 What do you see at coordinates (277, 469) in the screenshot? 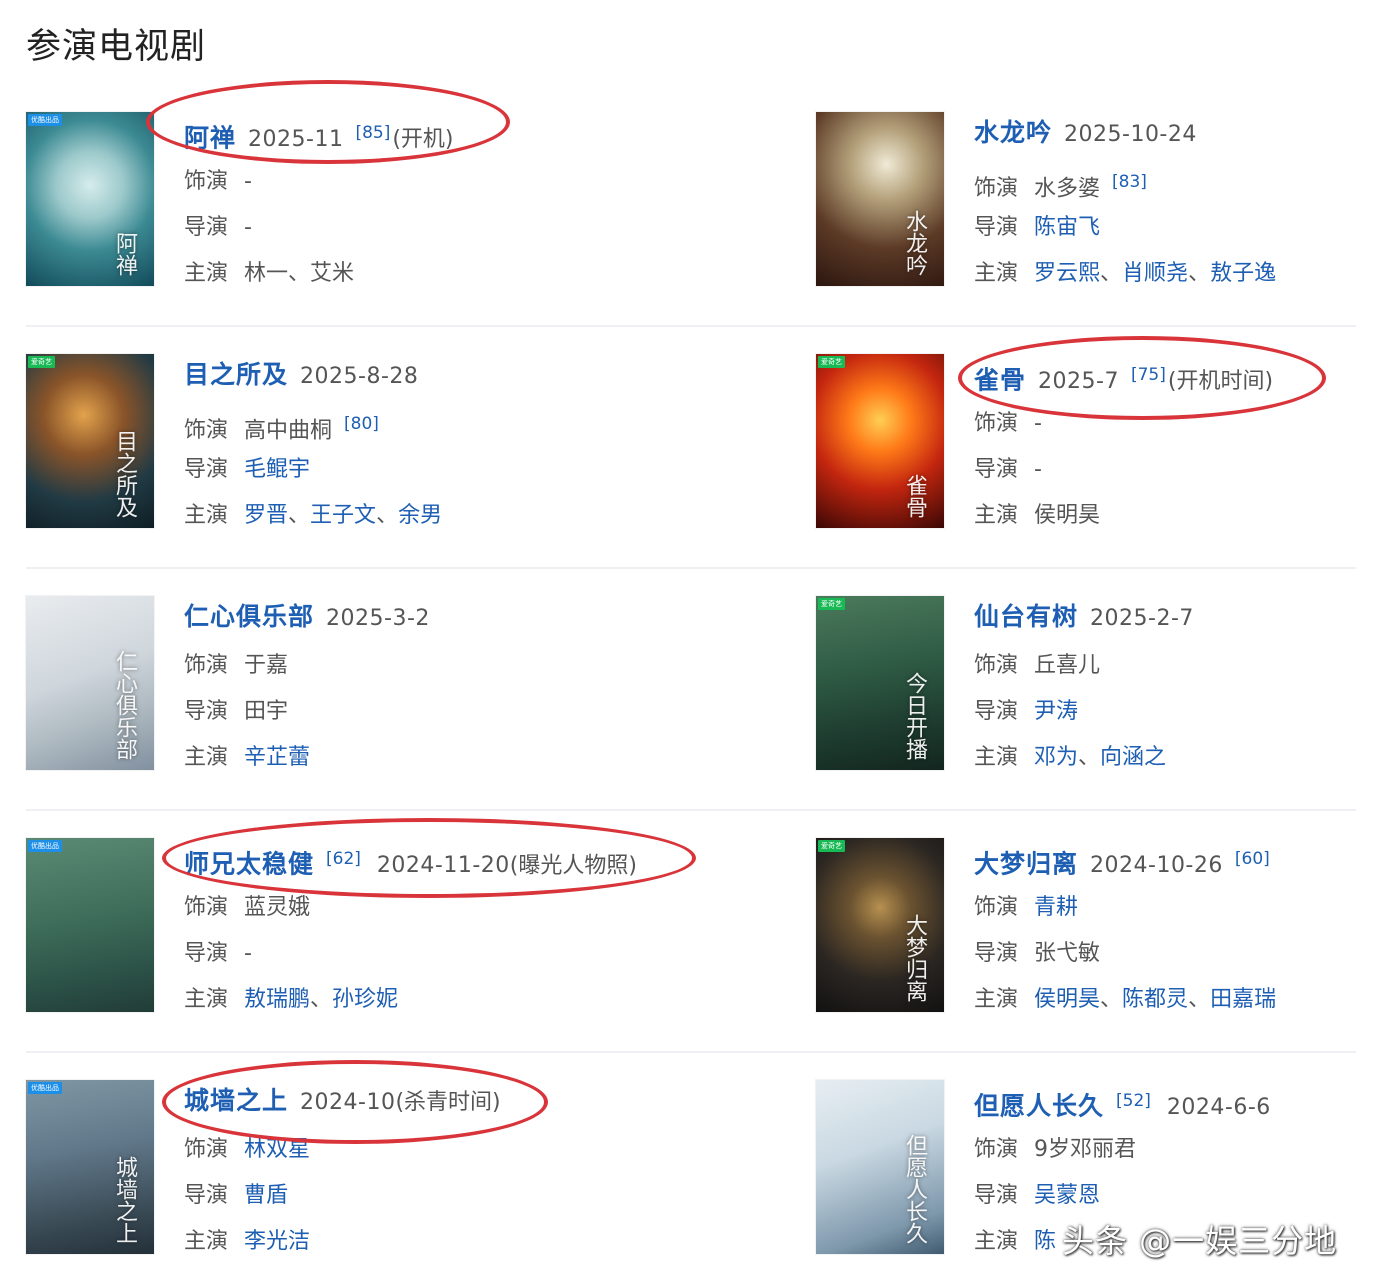
I see `person-link: 毛鲲宇` at bounding box center [277, 469].